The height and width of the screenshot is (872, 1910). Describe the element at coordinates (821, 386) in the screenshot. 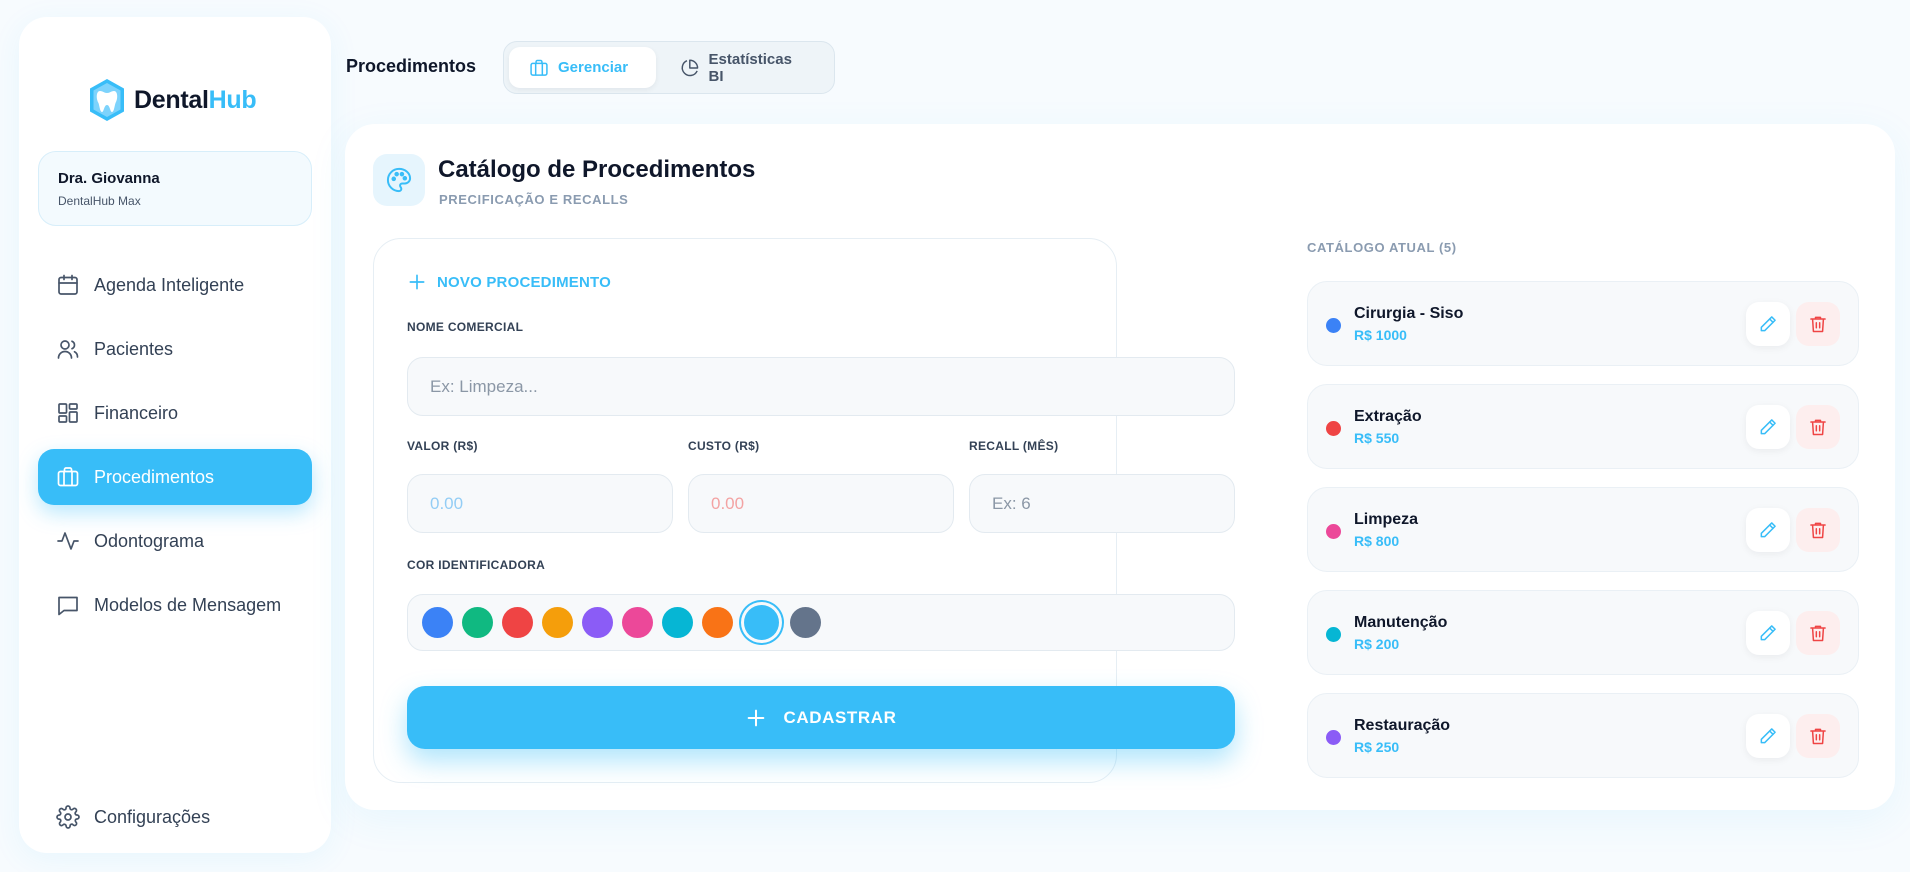

I see `procedure-name-input` at that location.